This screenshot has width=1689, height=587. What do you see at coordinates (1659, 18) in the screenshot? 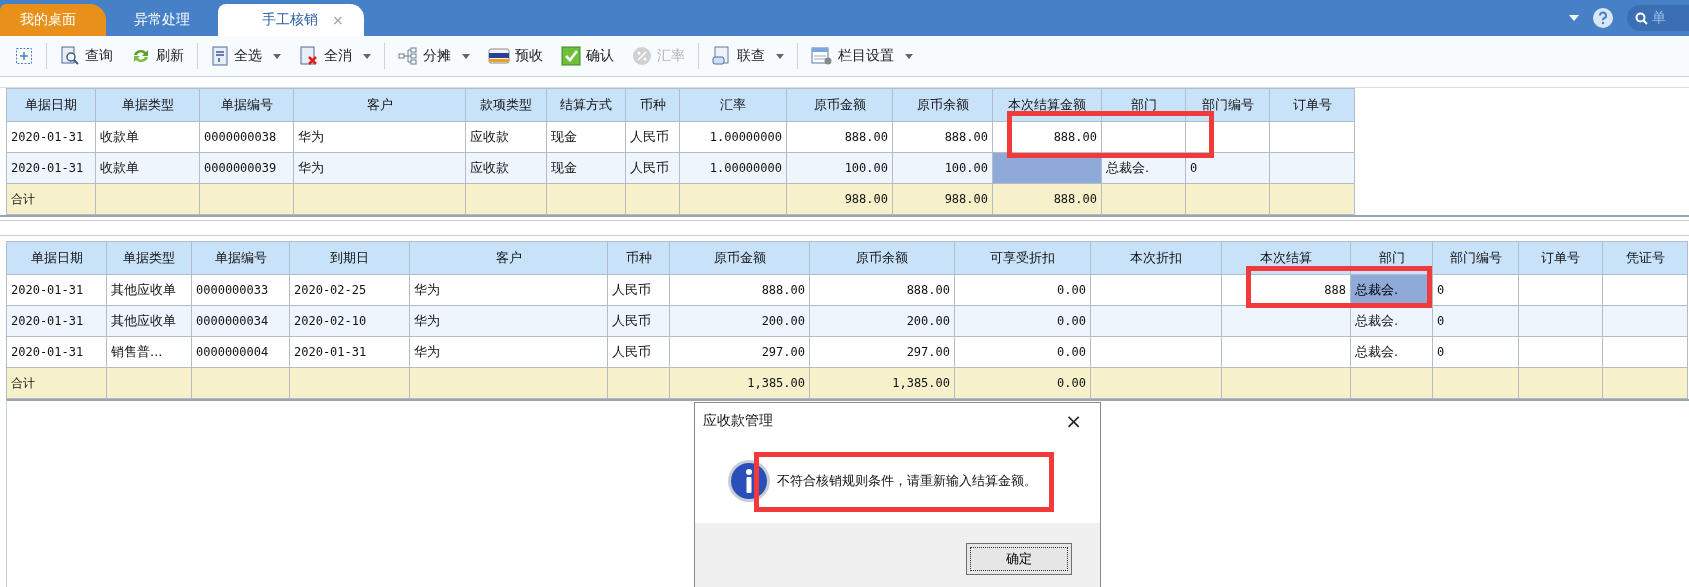
I see `search-placeholder: 单` at bounding box center [1659, 18].